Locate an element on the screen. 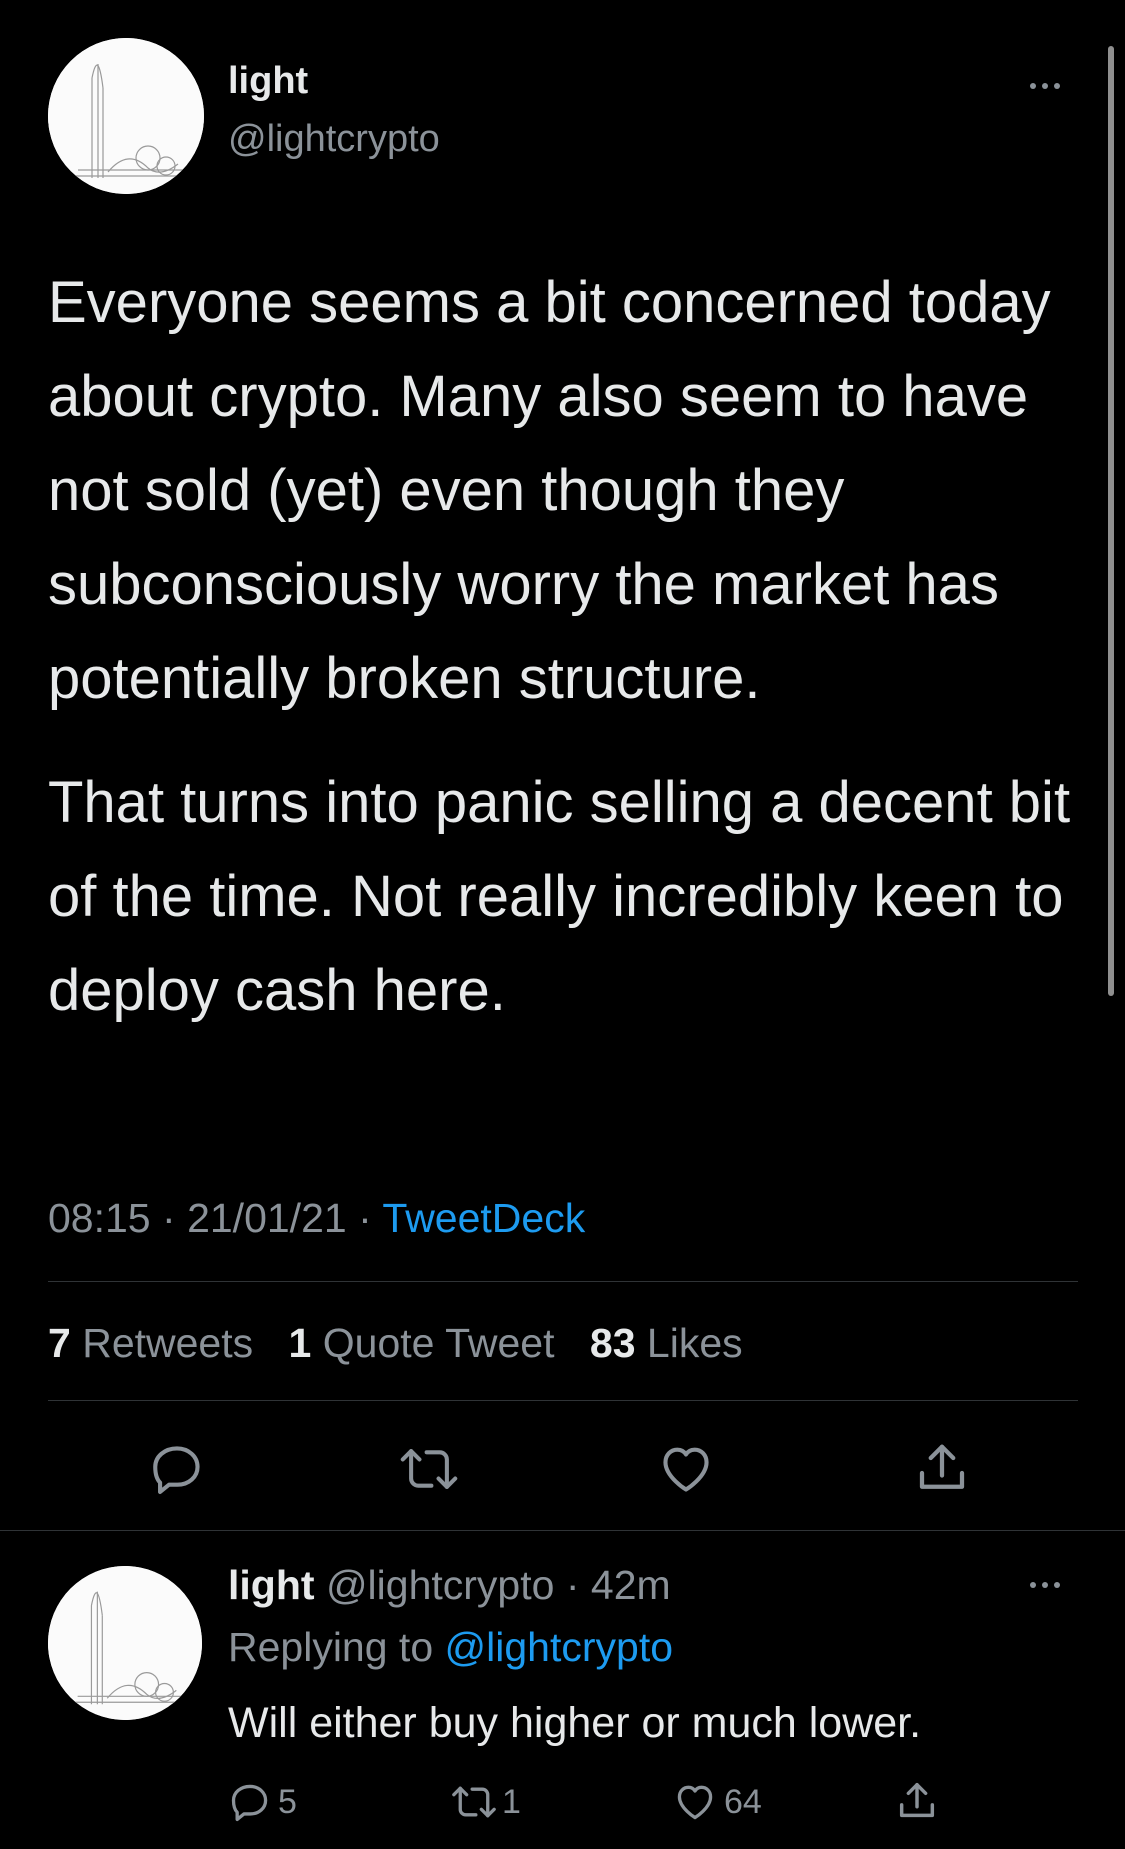  replying-to-label: Replying to is located at coordinates (331, 1647).